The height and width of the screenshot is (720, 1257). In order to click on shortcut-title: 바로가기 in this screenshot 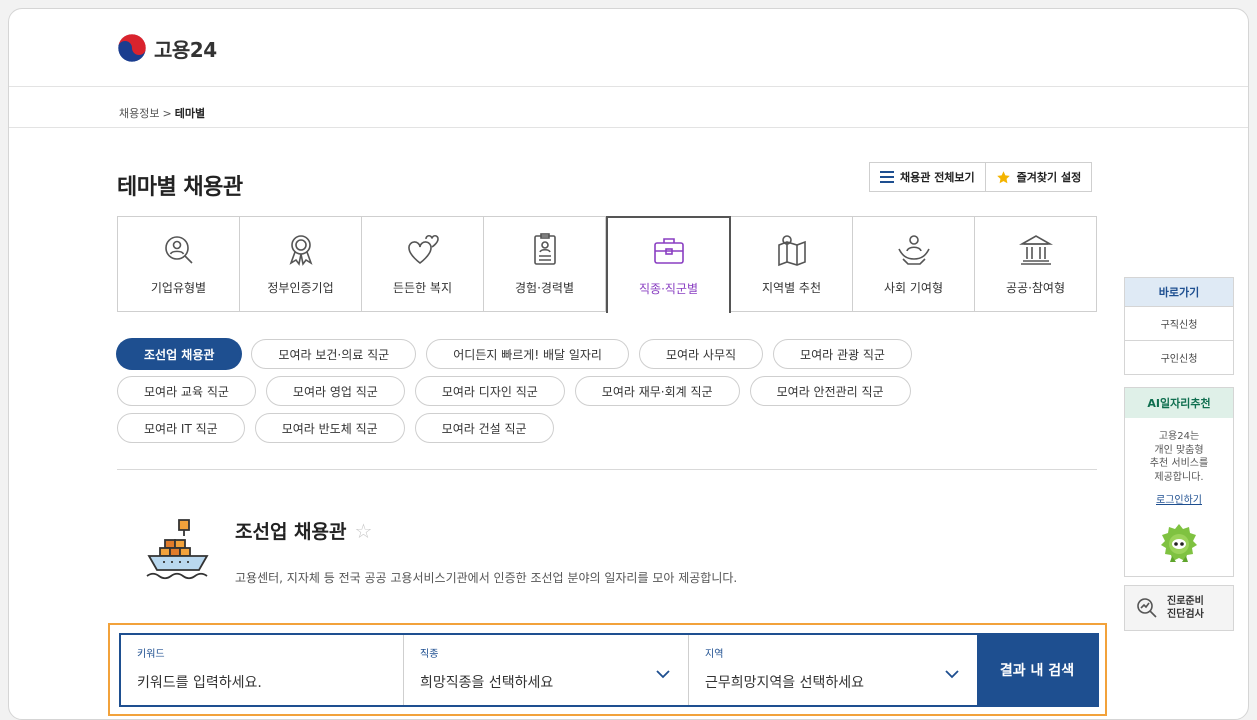, I will do `click(1179, 292)`.